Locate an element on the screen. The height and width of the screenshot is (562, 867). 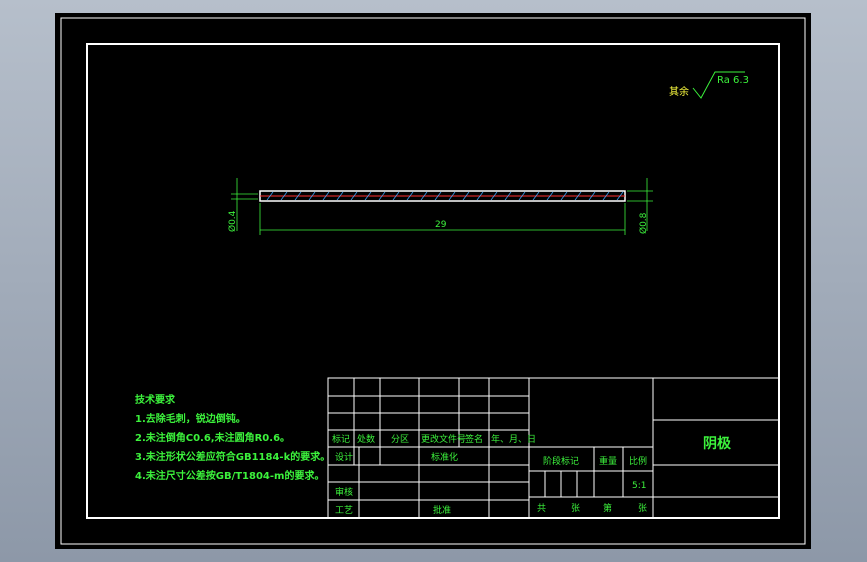
rev-header-date: 年、月、日 is located at coordinates (513, 439).